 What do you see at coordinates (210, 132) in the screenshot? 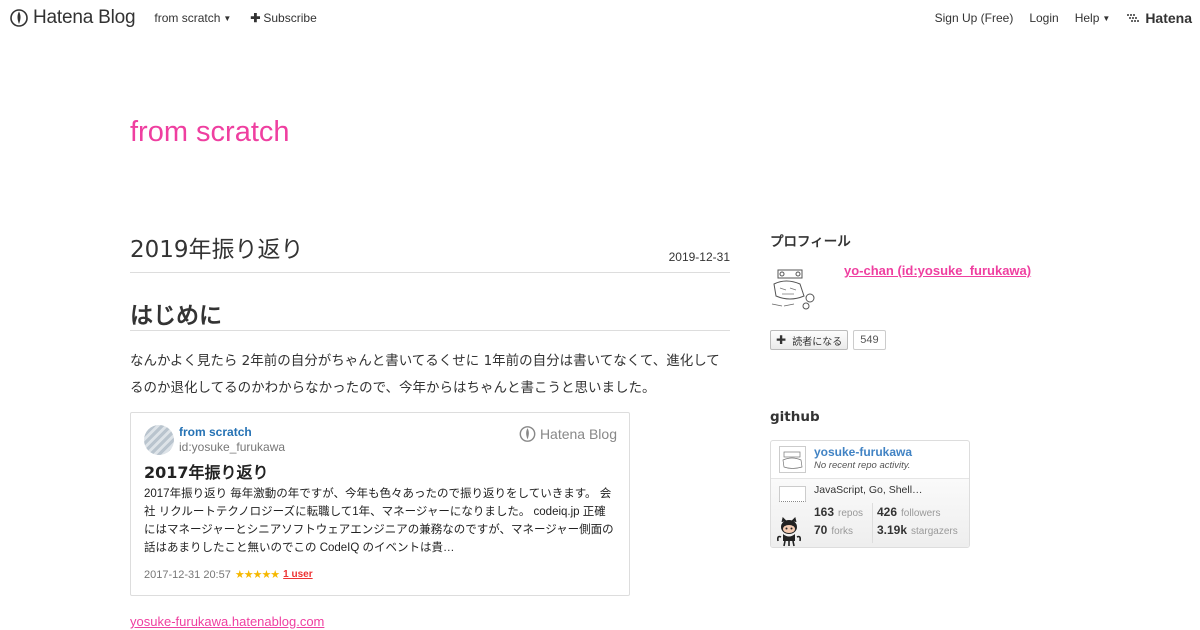
I see `blog-title: from scratch` at bounding box center [210, 132].